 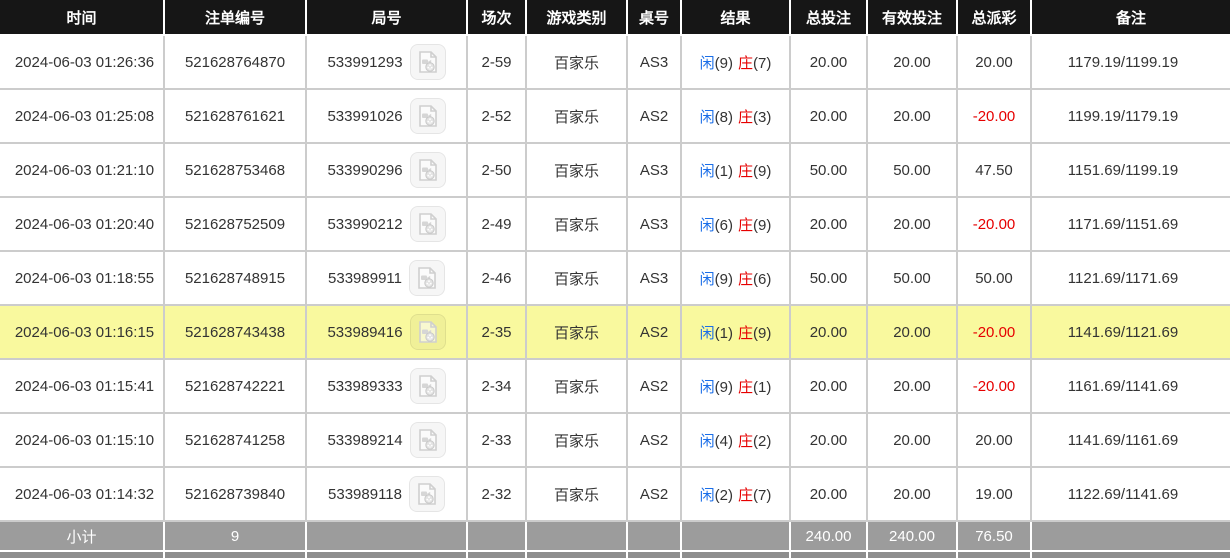 What do you see at coordinates (82, 537) in the screenshot?
I see `subtotal-label: 小计` at bounding box center [82, 537].